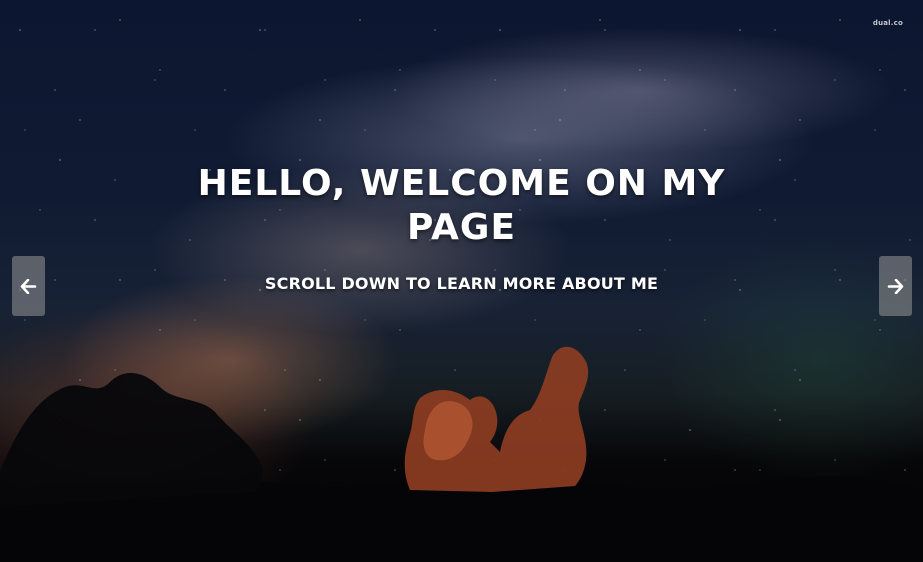 This screenshot has height=562, width=923. I want to click on arrow-right-icon, so click(895, 286).